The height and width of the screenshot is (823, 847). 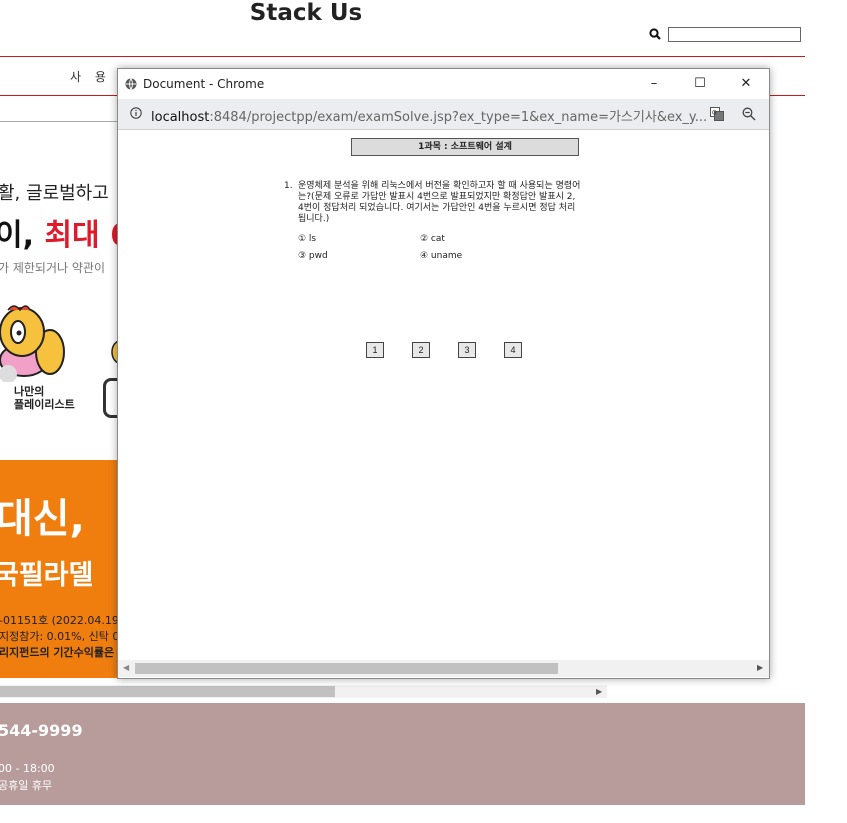 What do you see at coordinates (432, 239) in the screenshot?
I see `choice-2: ② cat` at bounding box center [432, 239].